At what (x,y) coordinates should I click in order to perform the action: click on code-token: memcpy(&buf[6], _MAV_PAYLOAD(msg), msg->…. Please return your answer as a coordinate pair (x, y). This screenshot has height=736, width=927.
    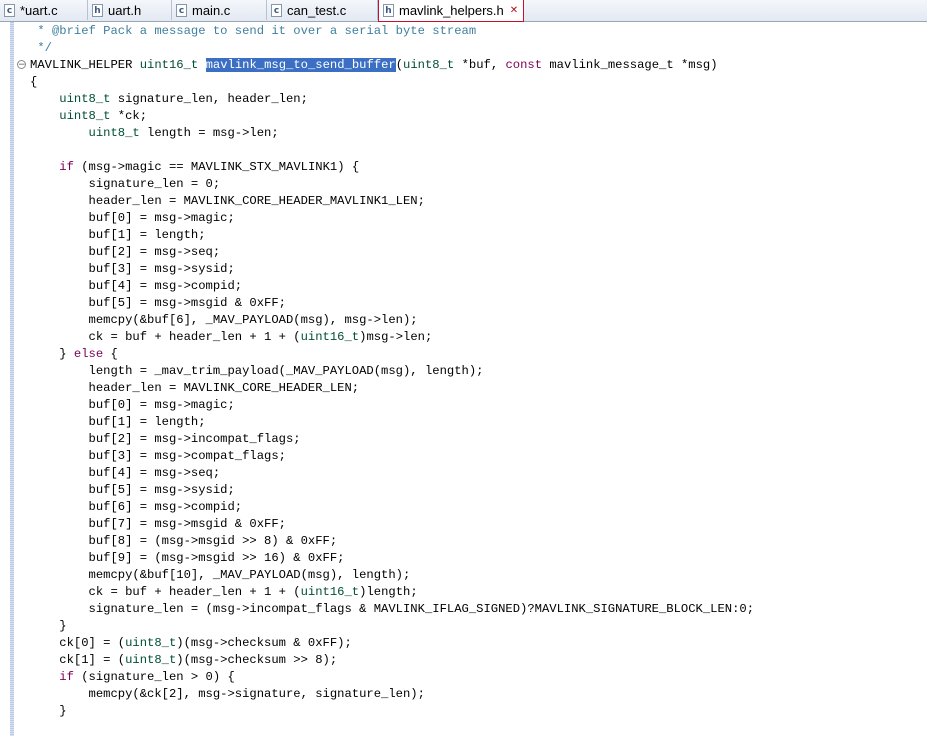
    Looking at the image, I should click on (224, 320).